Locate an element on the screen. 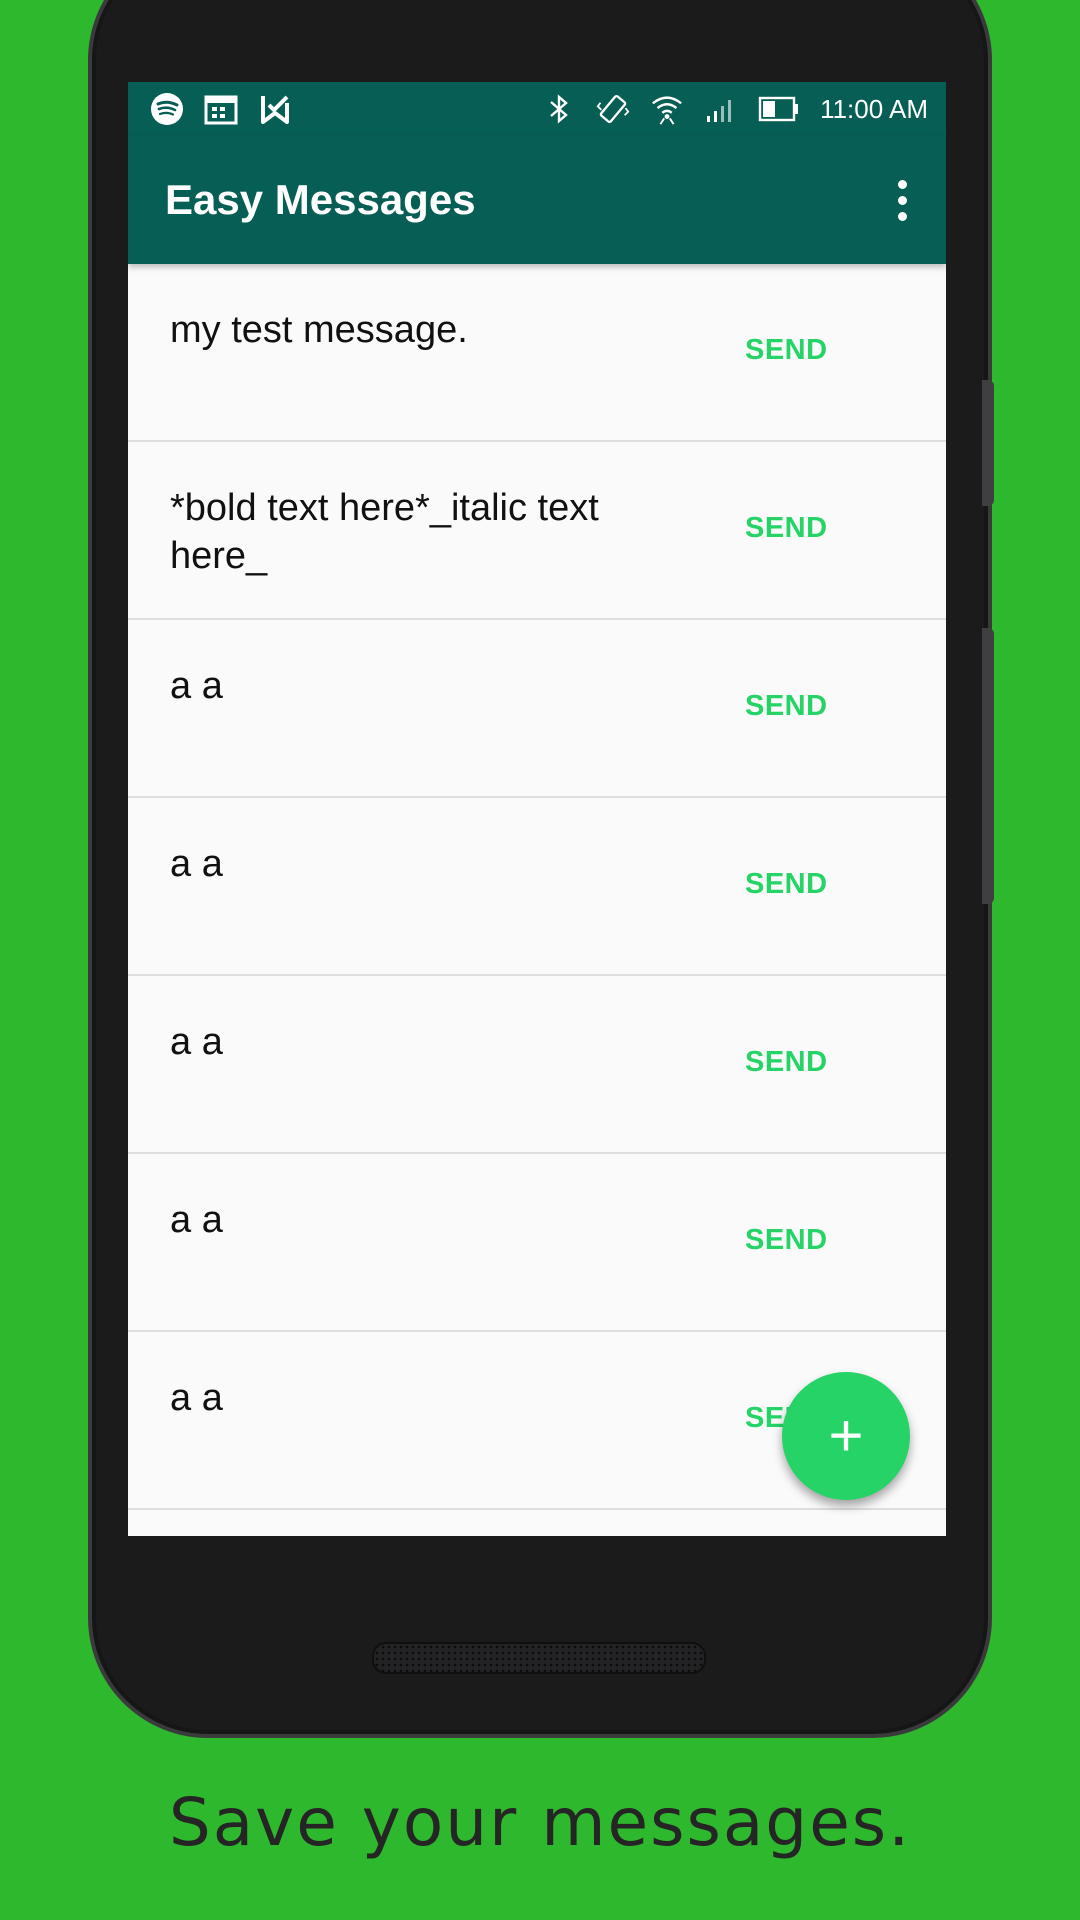  more-vert-icon is located at coordinates (902, 200).